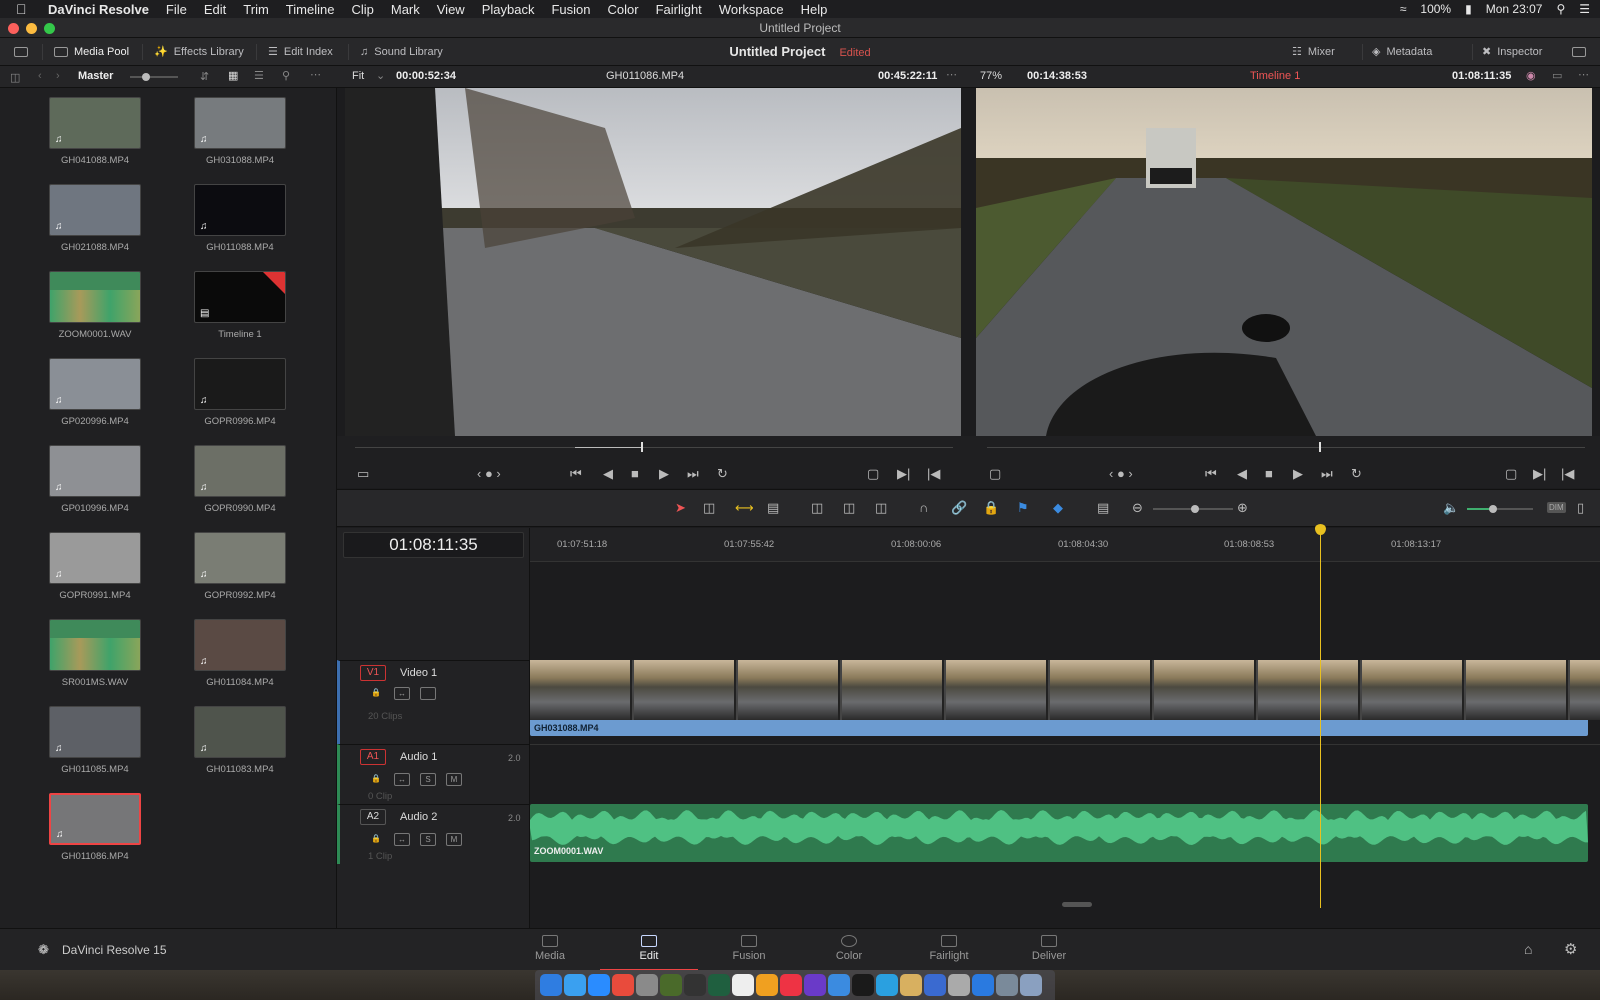 This screenshot has height=1000, width=1600. I want to click on jog-icon: ‹ ● ›, so click(489, 473).